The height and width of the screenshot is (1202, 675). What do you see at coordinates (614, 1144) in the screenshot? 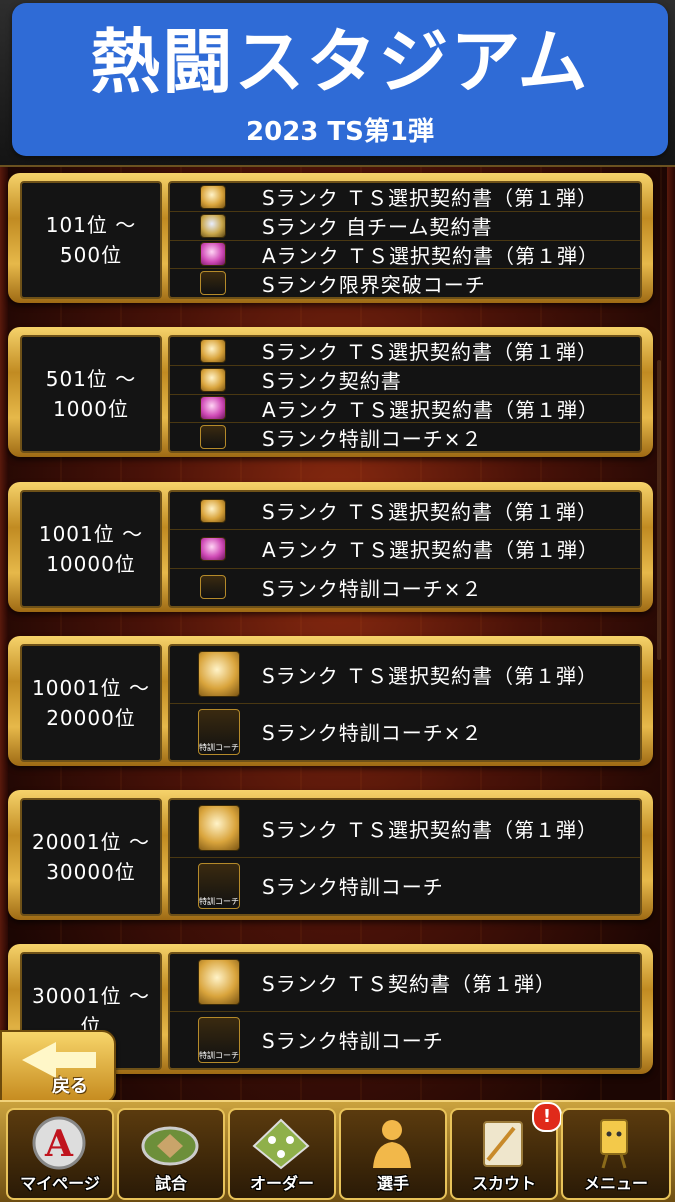
I see `menu-character-icon` at bounding box center [614, 1144].